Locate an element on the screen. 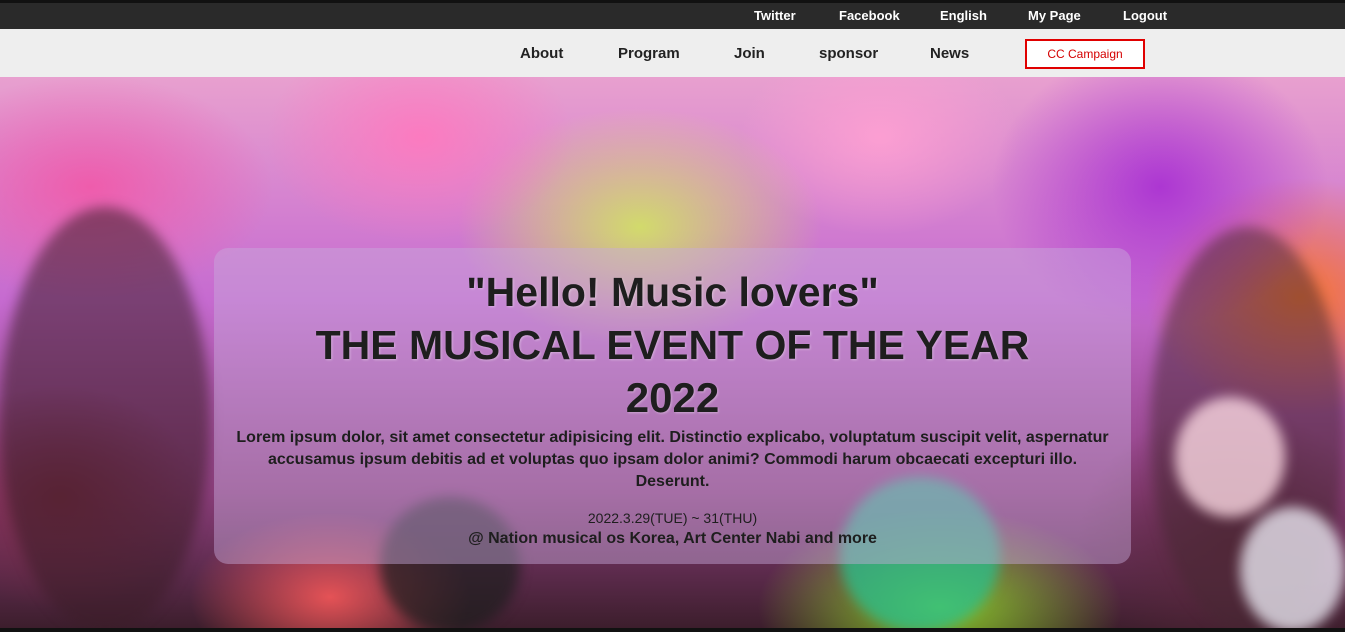 The image size is (1345, 632). crowd-left-shape is located at coordinates (105, 419).